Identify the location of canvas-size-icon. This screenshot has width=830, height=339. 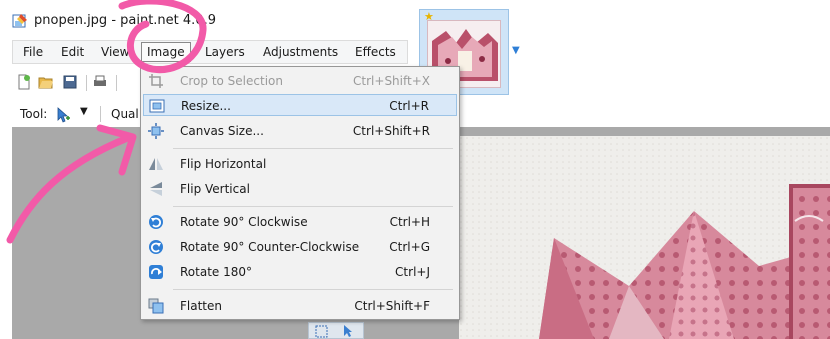
(156, 131).